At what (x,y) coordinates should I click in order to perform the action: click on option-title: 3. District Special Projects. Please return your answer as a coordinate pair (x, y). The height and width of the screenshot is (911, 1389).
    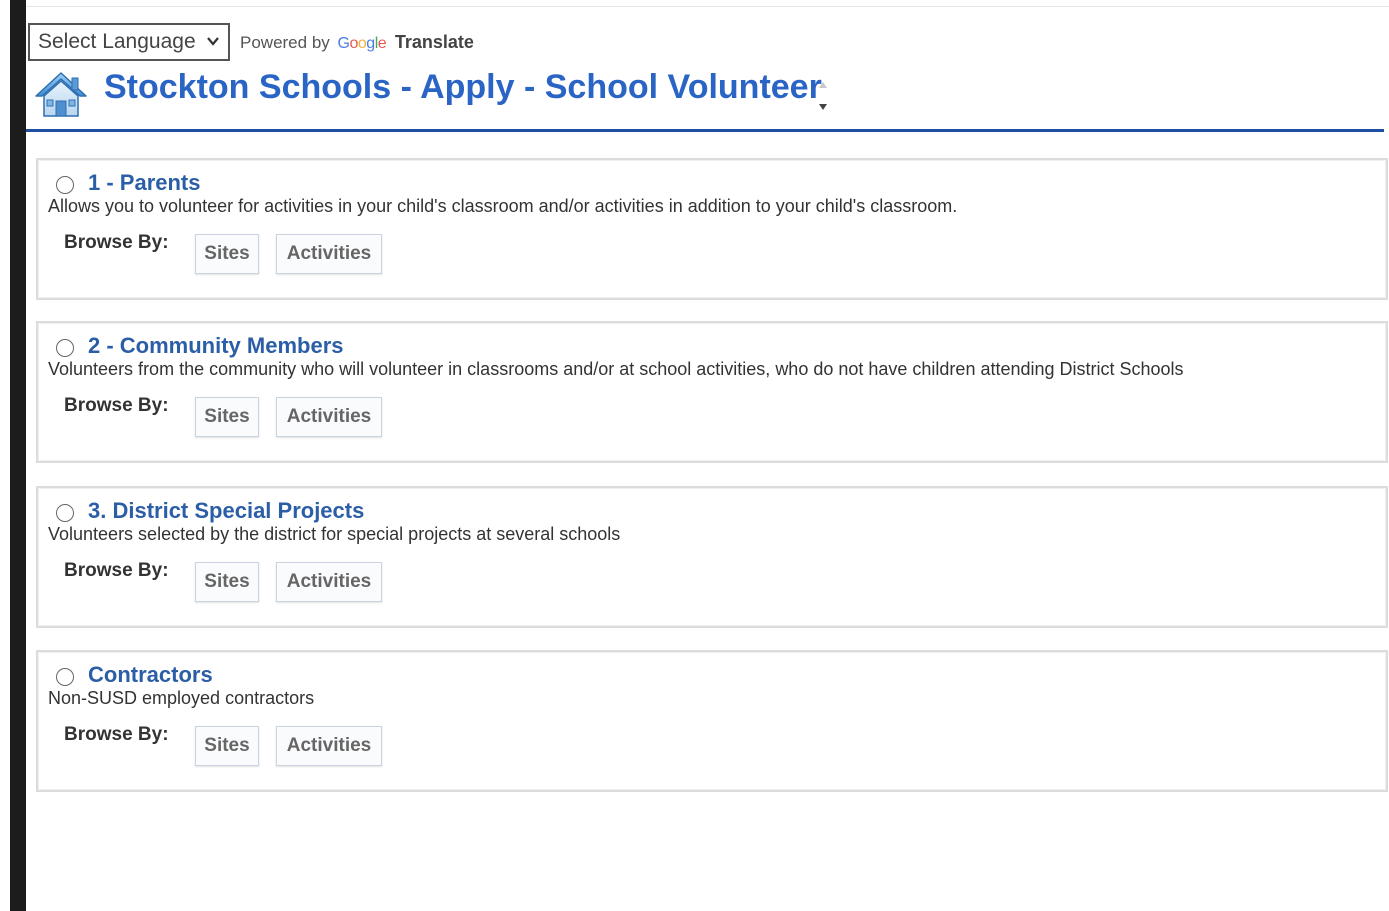
    Looking at the image, I should click on (226, 511).